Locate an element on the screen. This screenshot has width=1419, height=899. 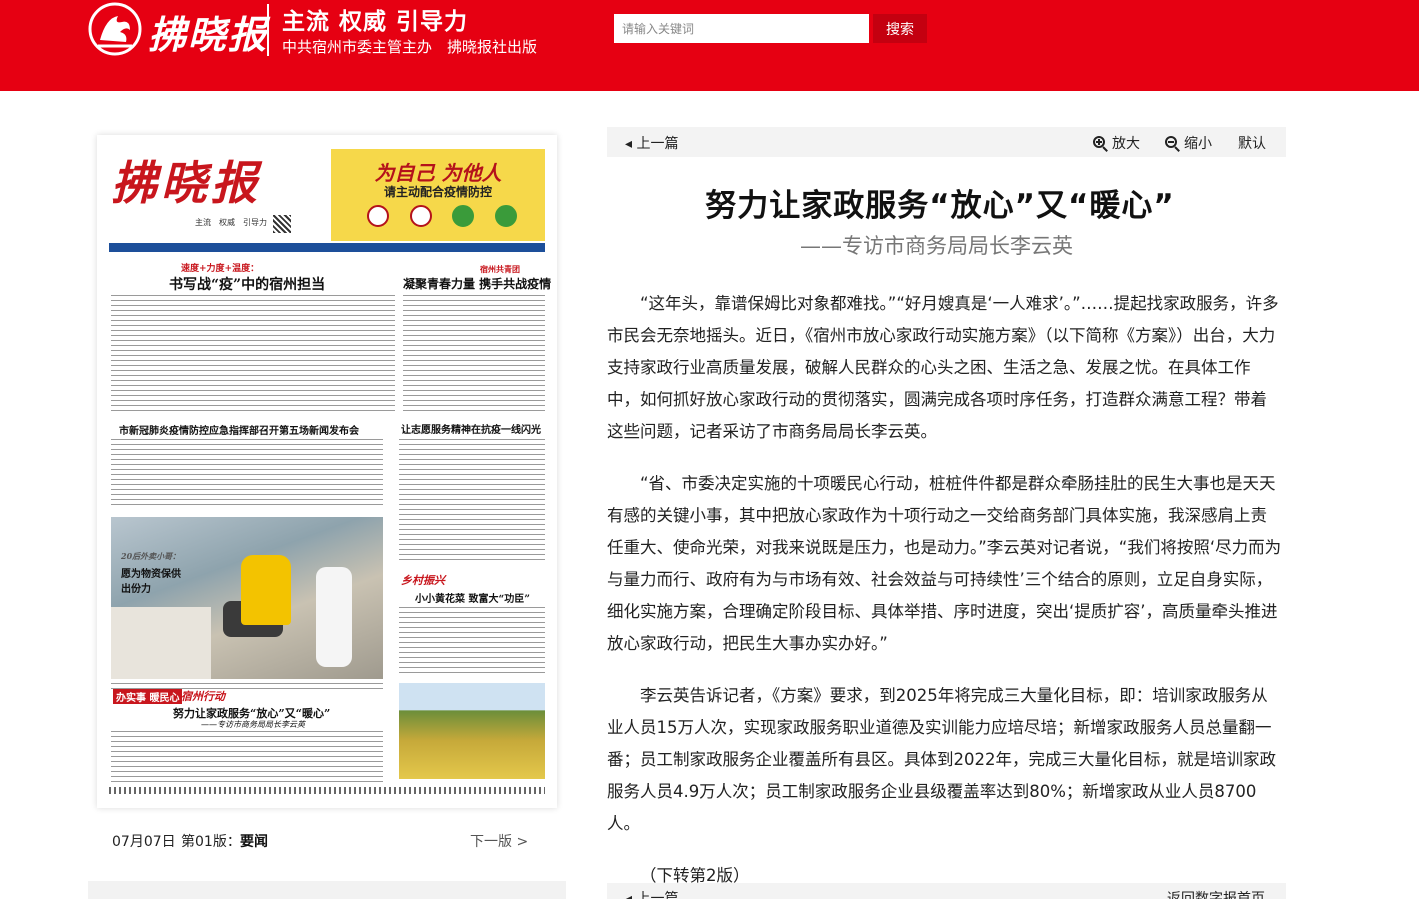
next-page-link: 下一版 > is located at coordinates (499, 841).